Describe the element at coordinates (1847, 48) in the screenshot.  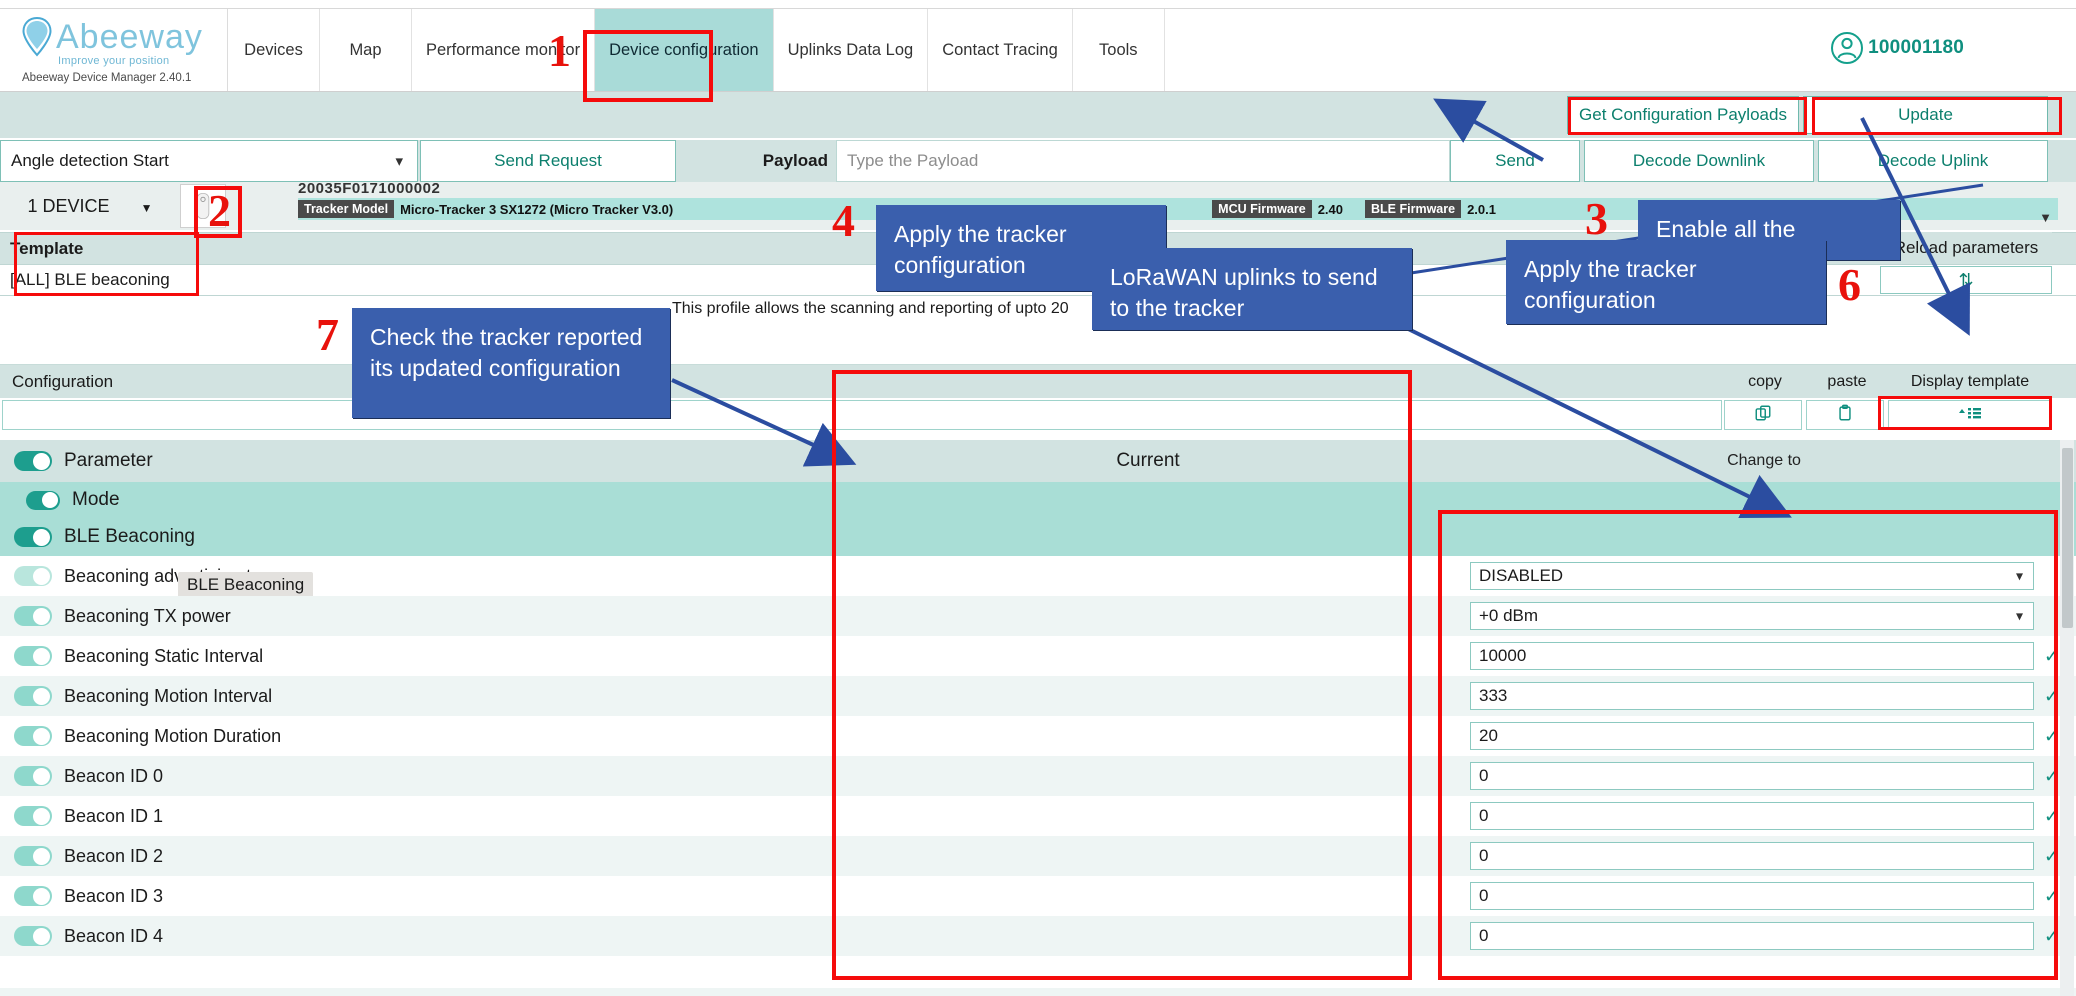
I see `user-avatar-icon` at that location.